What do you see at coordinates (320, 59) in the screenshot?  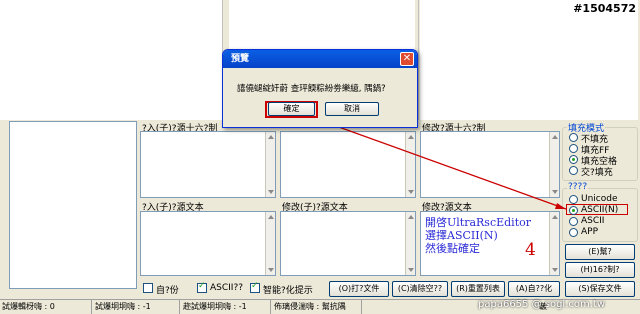 I see `dialog-title: 預覽` at bounding box center [320, 59].